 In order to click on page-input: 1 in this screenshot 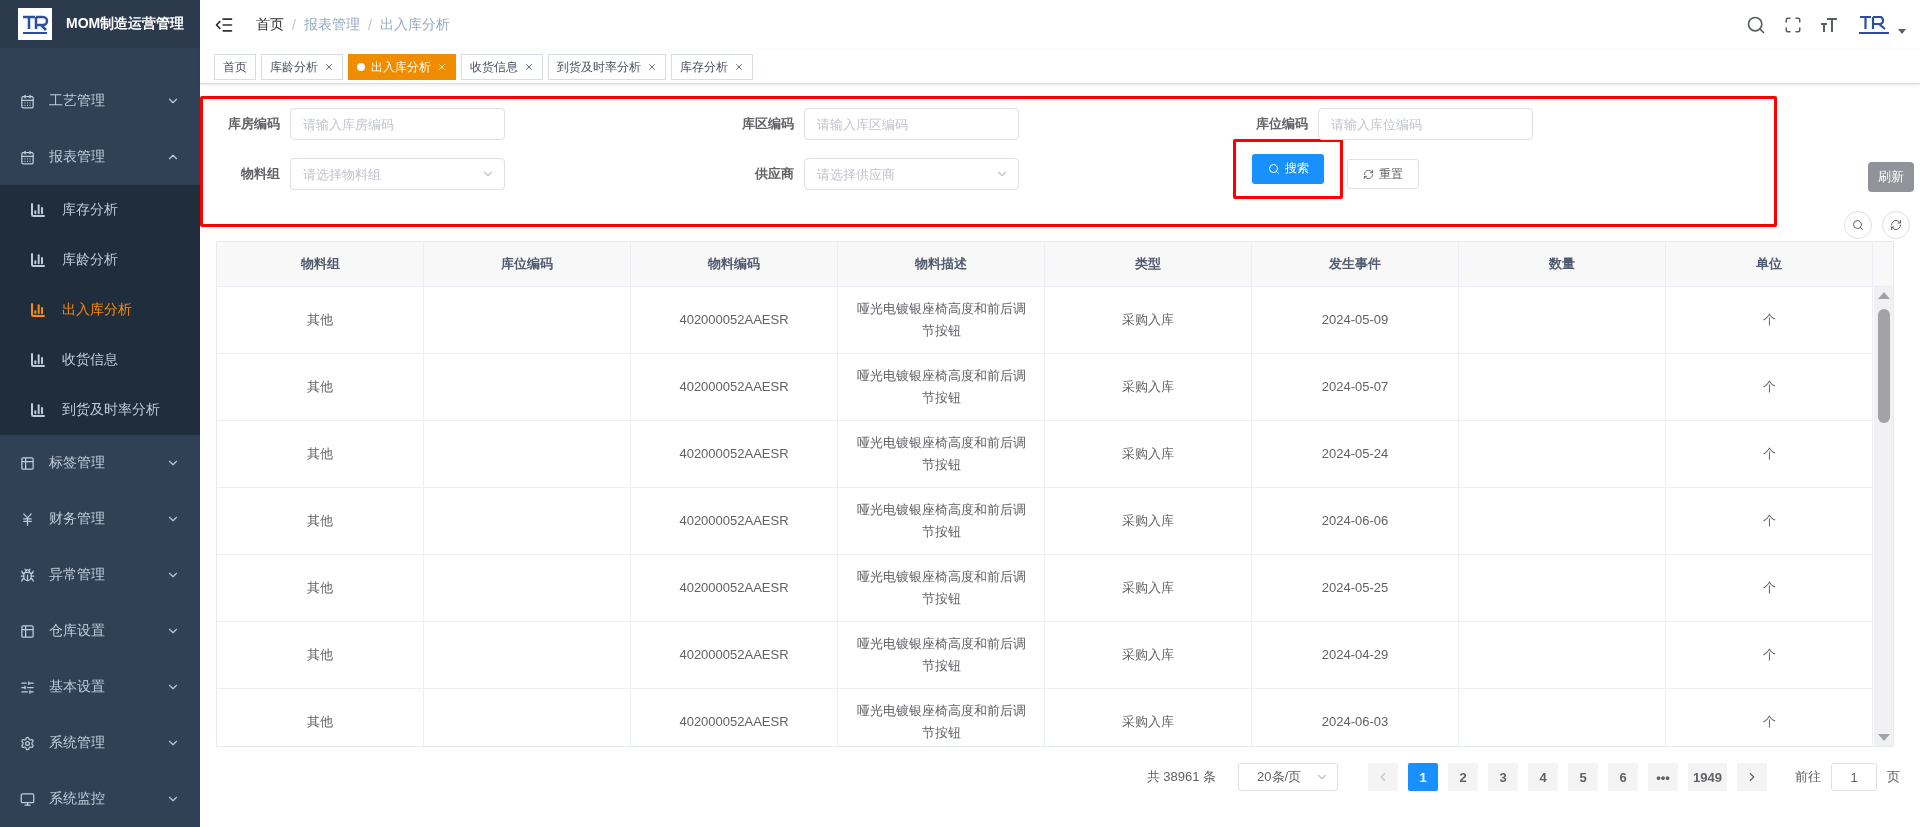, I will do `click(1854, 777)`.